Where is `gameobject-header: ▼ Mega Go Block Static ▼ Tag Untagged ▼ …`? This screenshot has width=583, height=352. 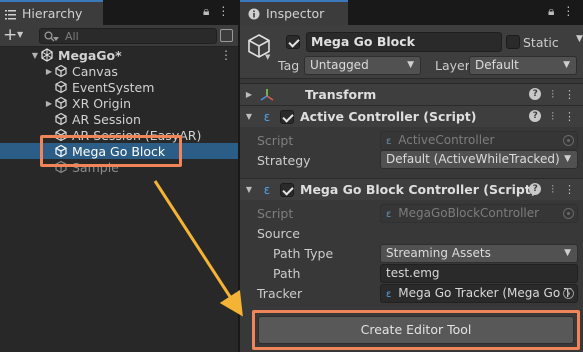
gameobject-header: ▼ Mega Go Block Static ▼ Tag Untagged ▼ … is located at coordinates (411, 52).